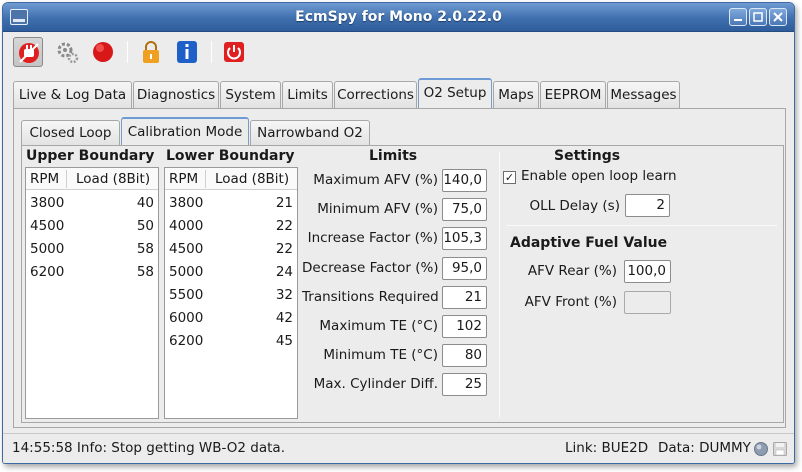 This screenshot has width=802, height=472. I want to click on afv-front-label: AFV Front (%), so click(570, 302).